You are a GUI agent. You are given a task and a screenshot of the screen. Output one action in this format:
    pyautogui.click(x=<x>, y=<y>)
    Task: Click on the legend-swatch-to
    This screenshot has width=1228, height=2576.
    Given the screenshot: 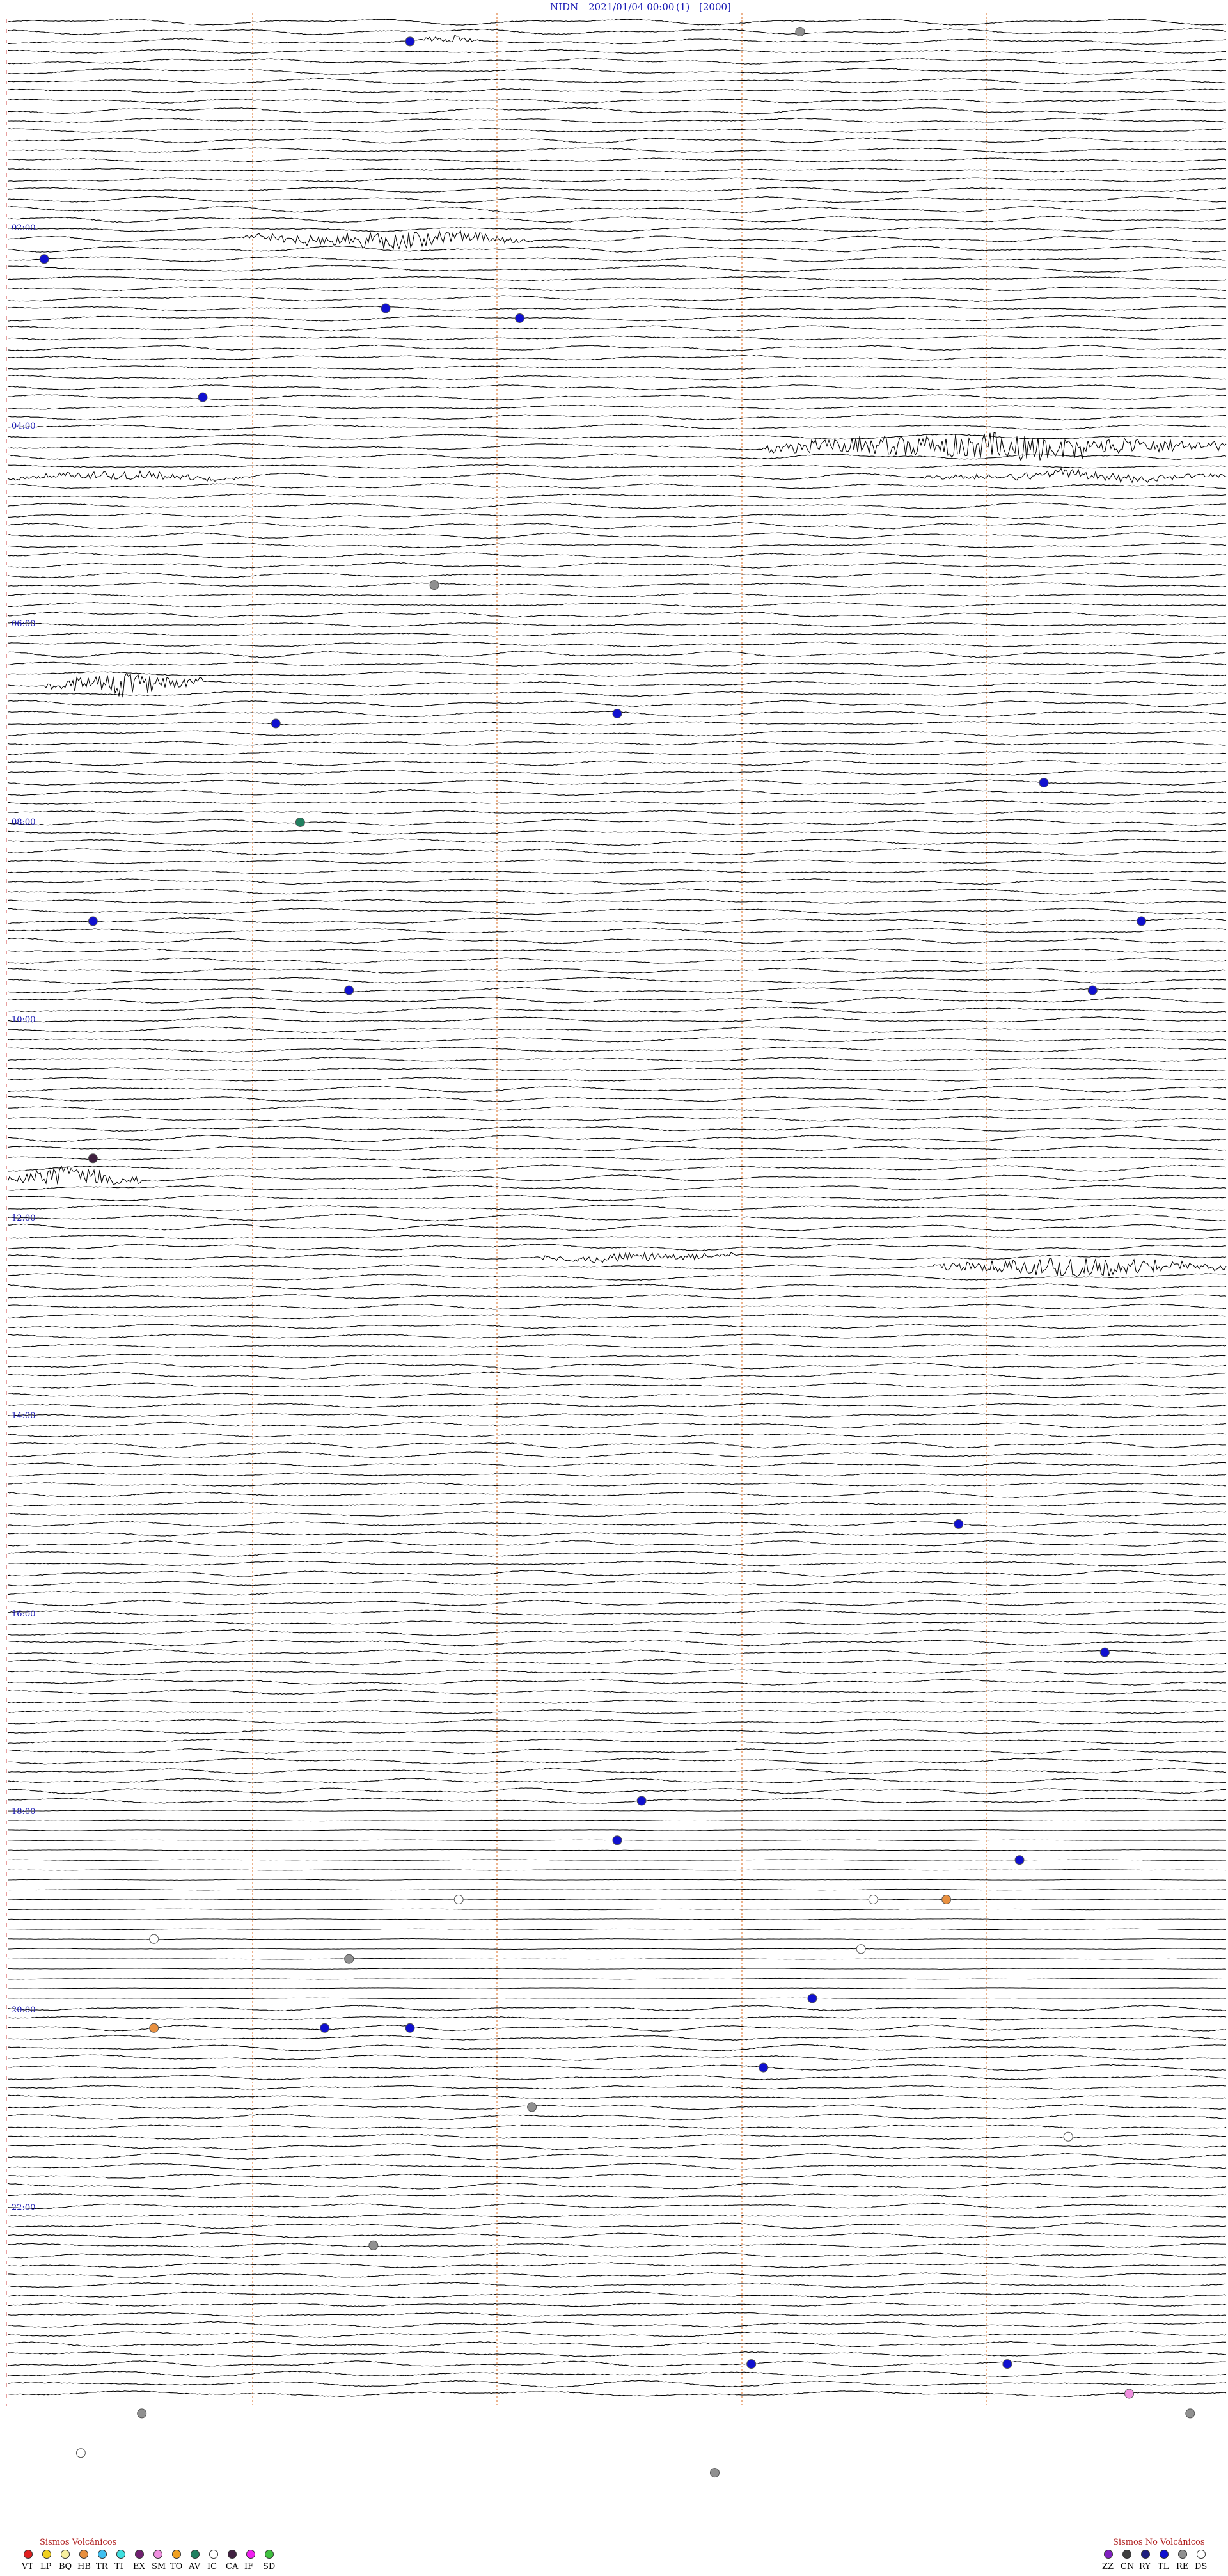 What is the action you would take?
    pyautogui.click(x=176, y=2554)
    